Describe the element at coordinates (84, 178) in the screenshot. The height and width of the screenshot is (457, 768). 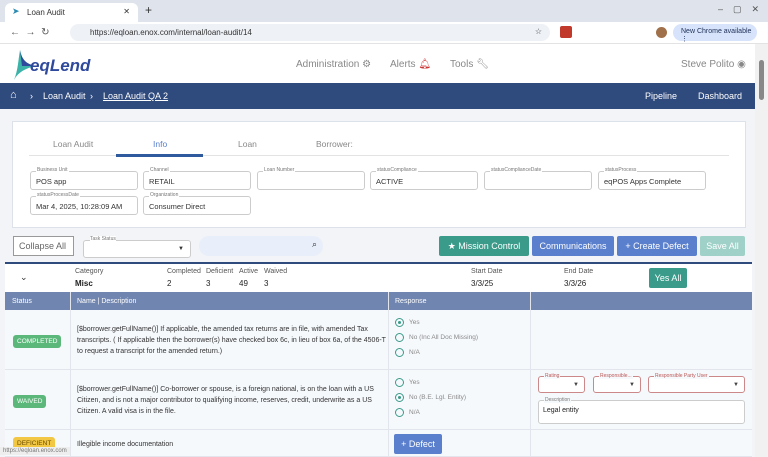
I see `business-unit-field: Business Unit POS app` at that location.